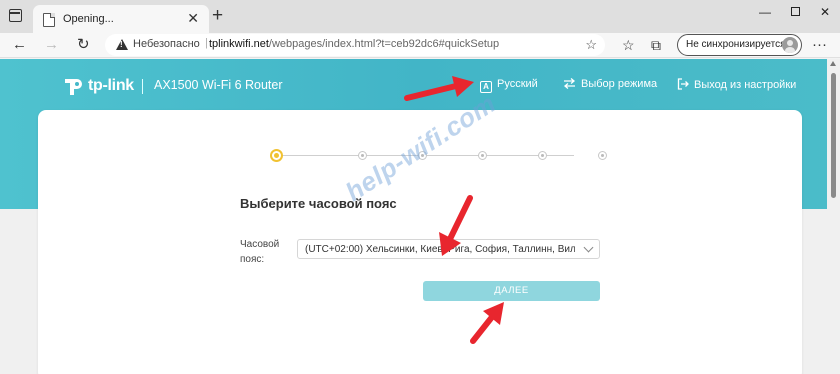 The width and height of the screenshot is (840, 374). What do you see at coordinates (111, 85) in the screenshot?
I see `logo-text: tp-link` at bounding box center [111, 85].